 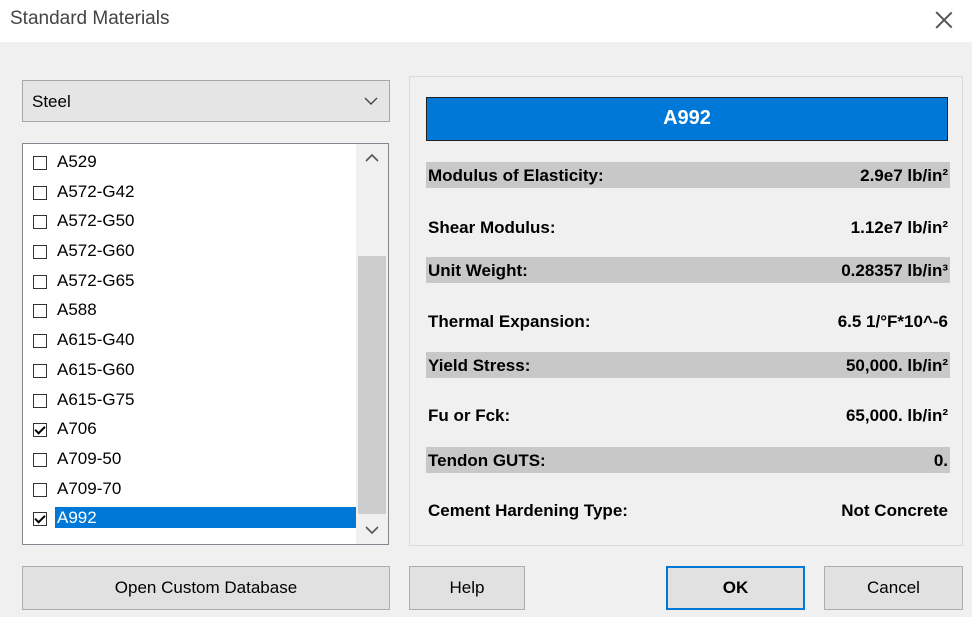 I want to click on list-item-label: A709-70, so click(x=89, y=488).